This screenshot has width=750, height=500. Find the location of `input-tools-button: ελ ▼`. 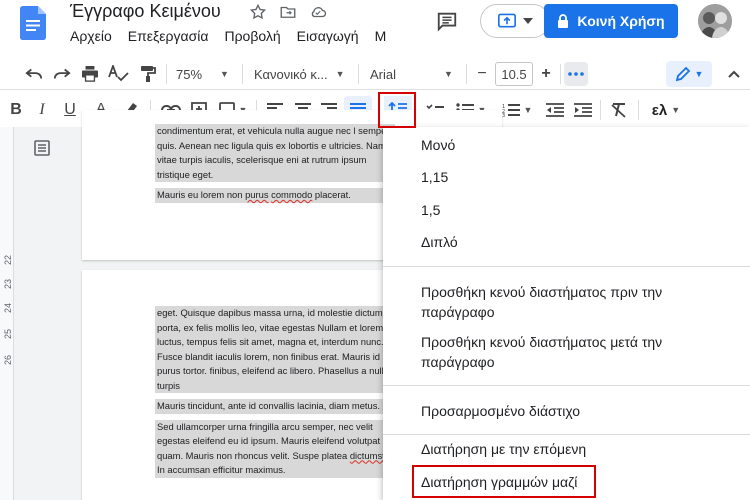

input-tools-button: ελ ▼ is located at coordinates (666, 110).